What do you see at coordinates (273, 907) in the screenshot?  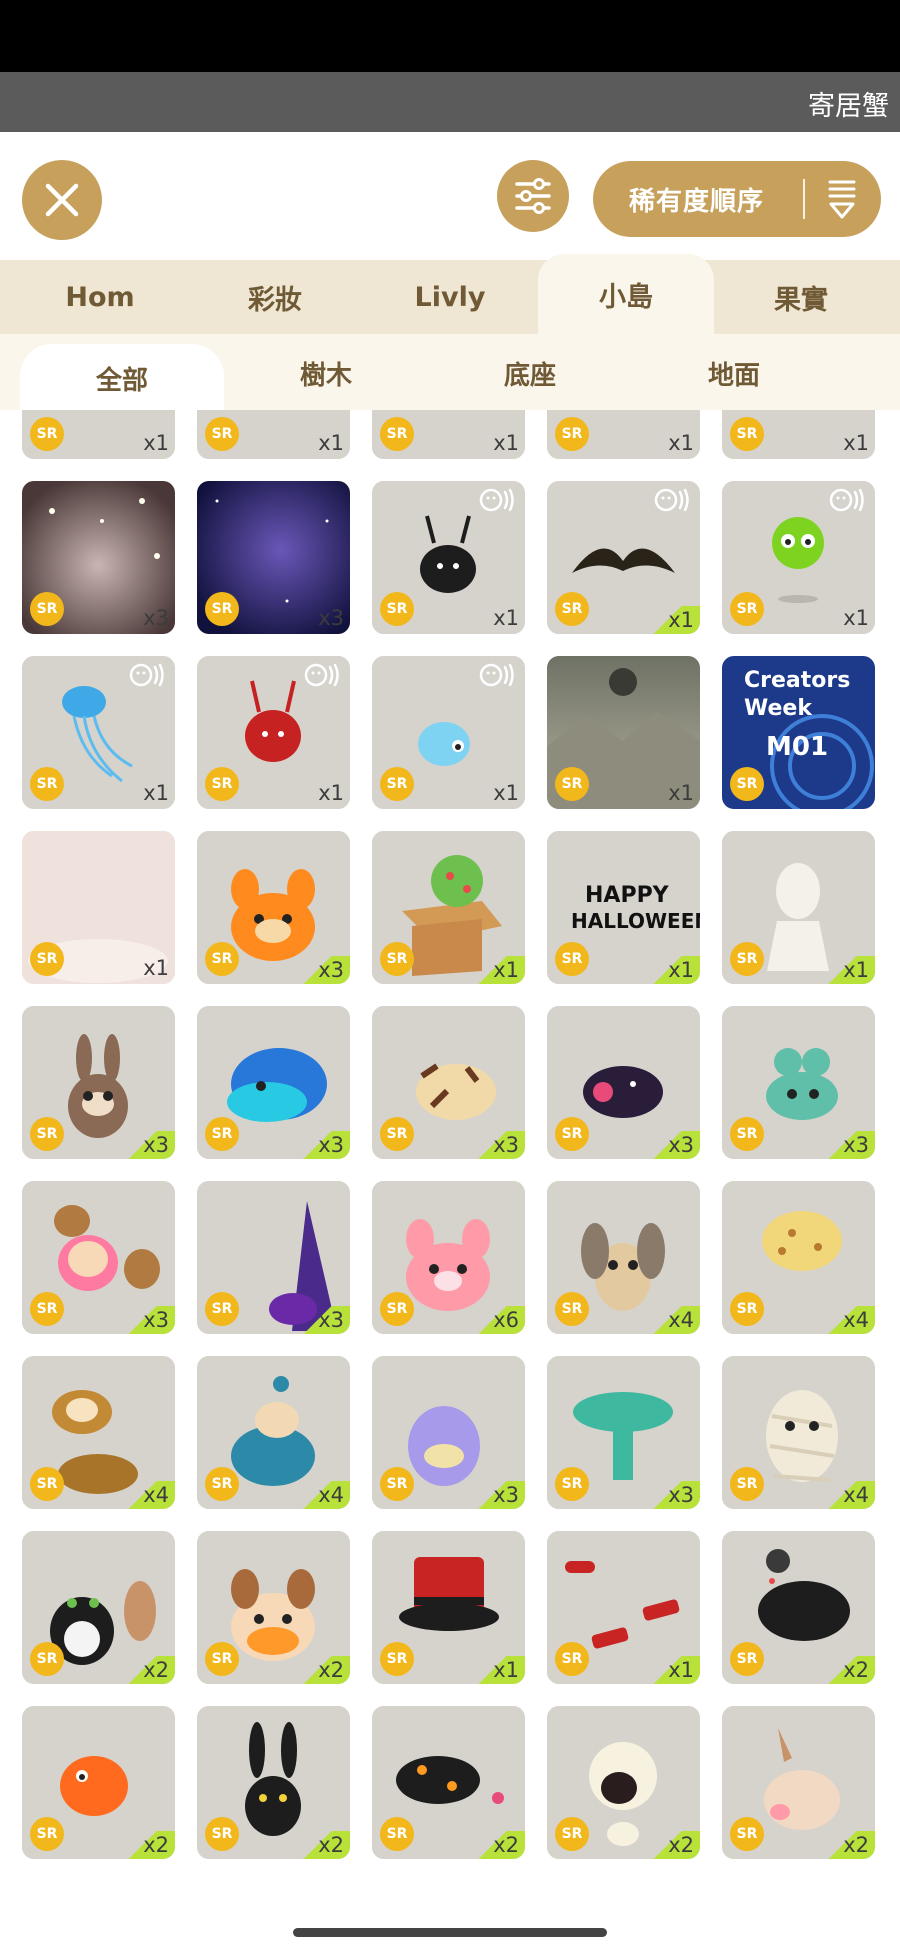 I see `item-tile-orange-bear: SR x3` at bounding box center [273, 907].